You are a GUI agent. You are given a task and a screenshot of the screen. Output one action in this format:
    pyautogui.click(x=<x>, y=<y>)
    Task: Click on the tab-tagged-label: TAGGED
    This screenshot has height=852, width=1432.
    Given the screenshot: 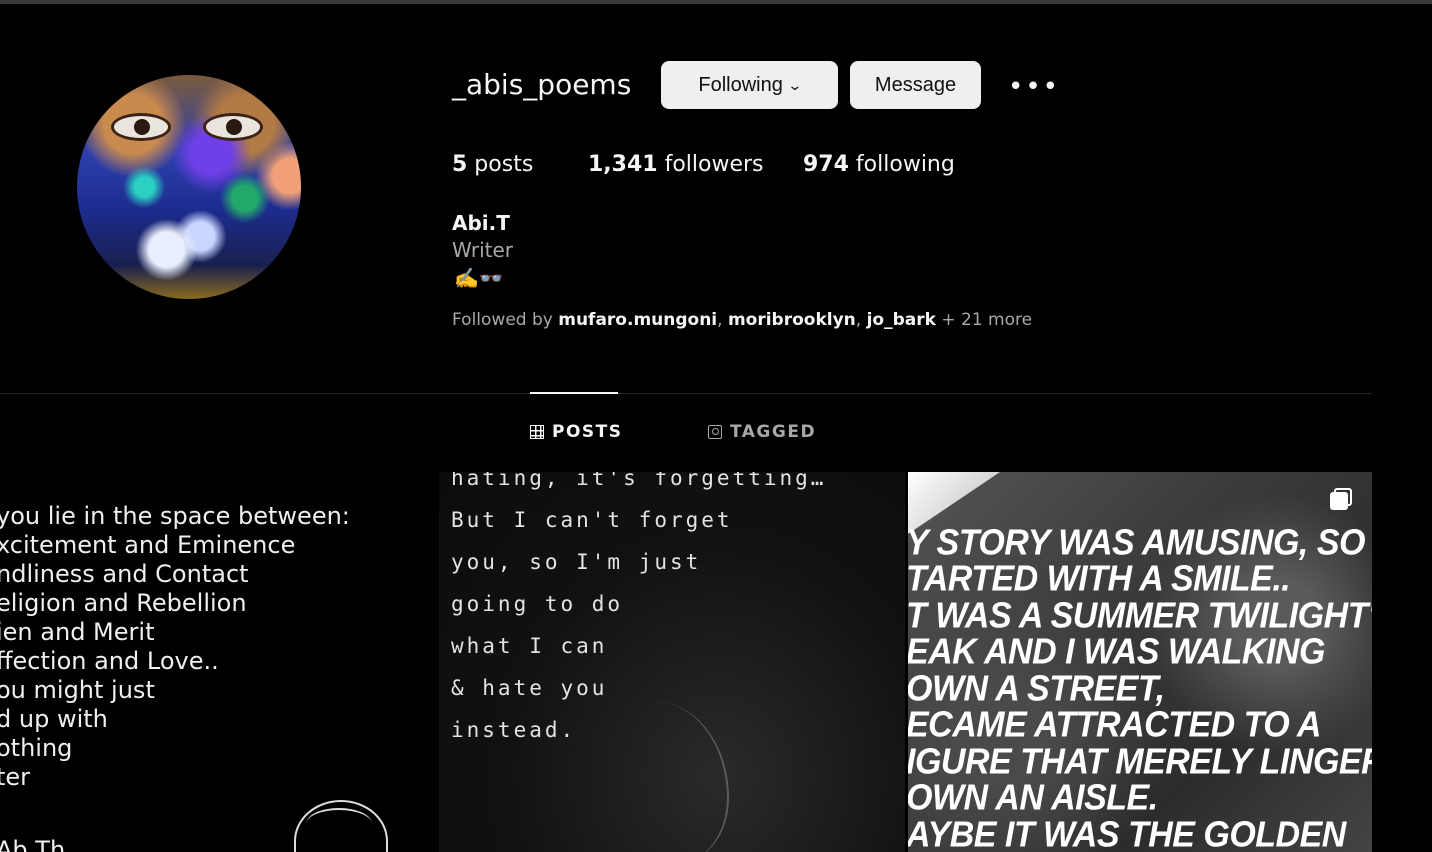 What is the action you would take?
    pyautogui.click(x=773, y=432)
    